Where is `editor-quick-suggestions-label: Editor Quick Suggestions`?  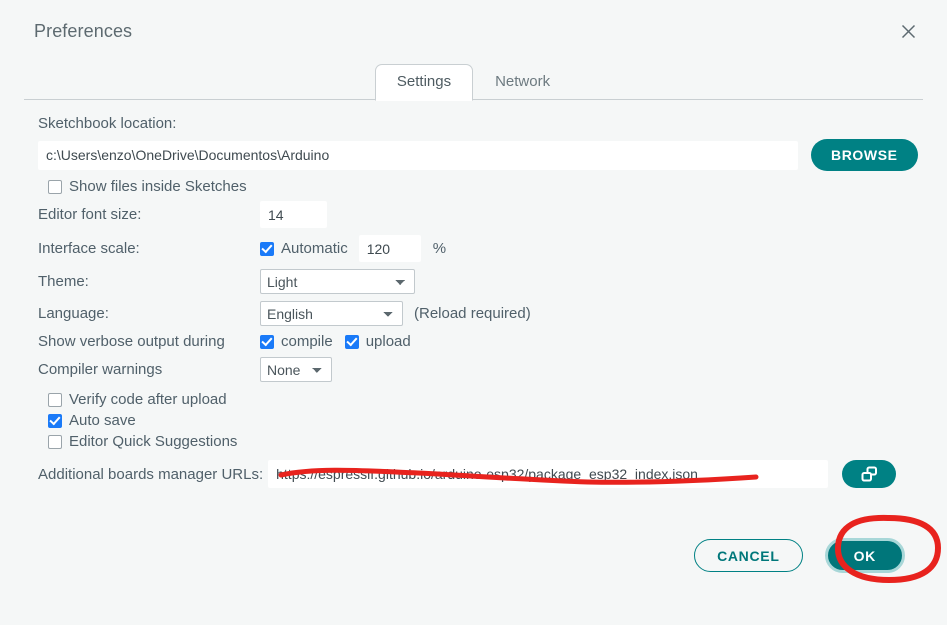
editor-quick-suggestions-label: Editor Quick Suggestions is located at coordinates (153, 441).